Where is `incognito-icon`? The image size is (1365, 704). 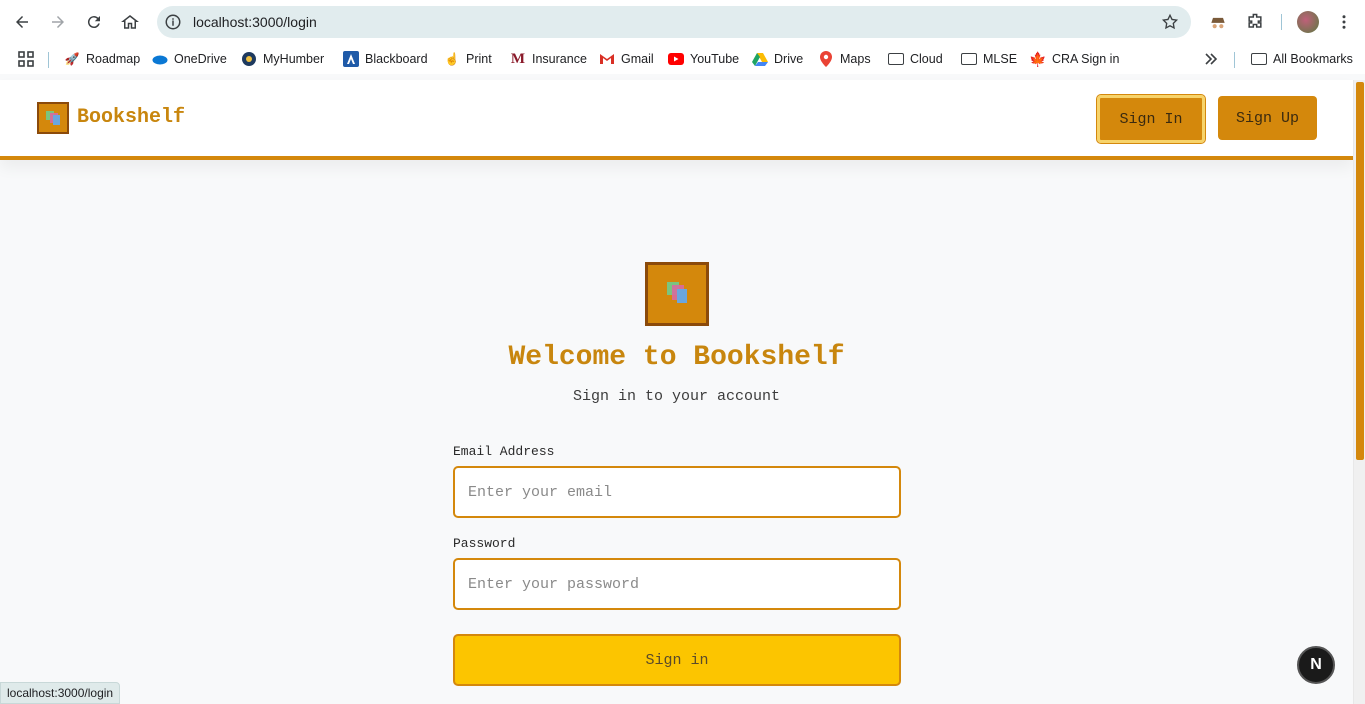
incognito-icon is located at coordinates (1218, 22).